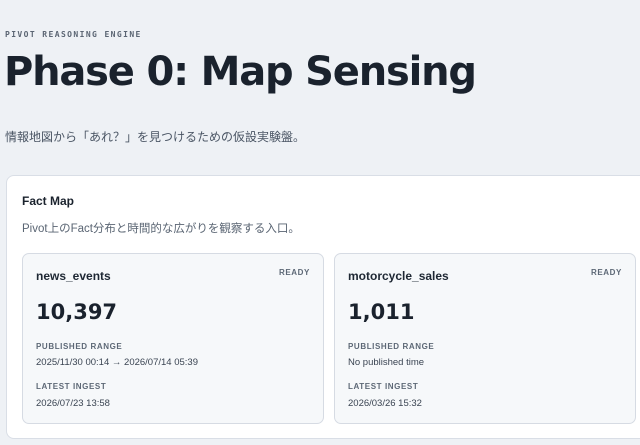 Image resolution: width=640 pixels, height=445 pixels. I want to click on app-eyebrow: PIVOT REASONING ENGINE, so click(73, 34).